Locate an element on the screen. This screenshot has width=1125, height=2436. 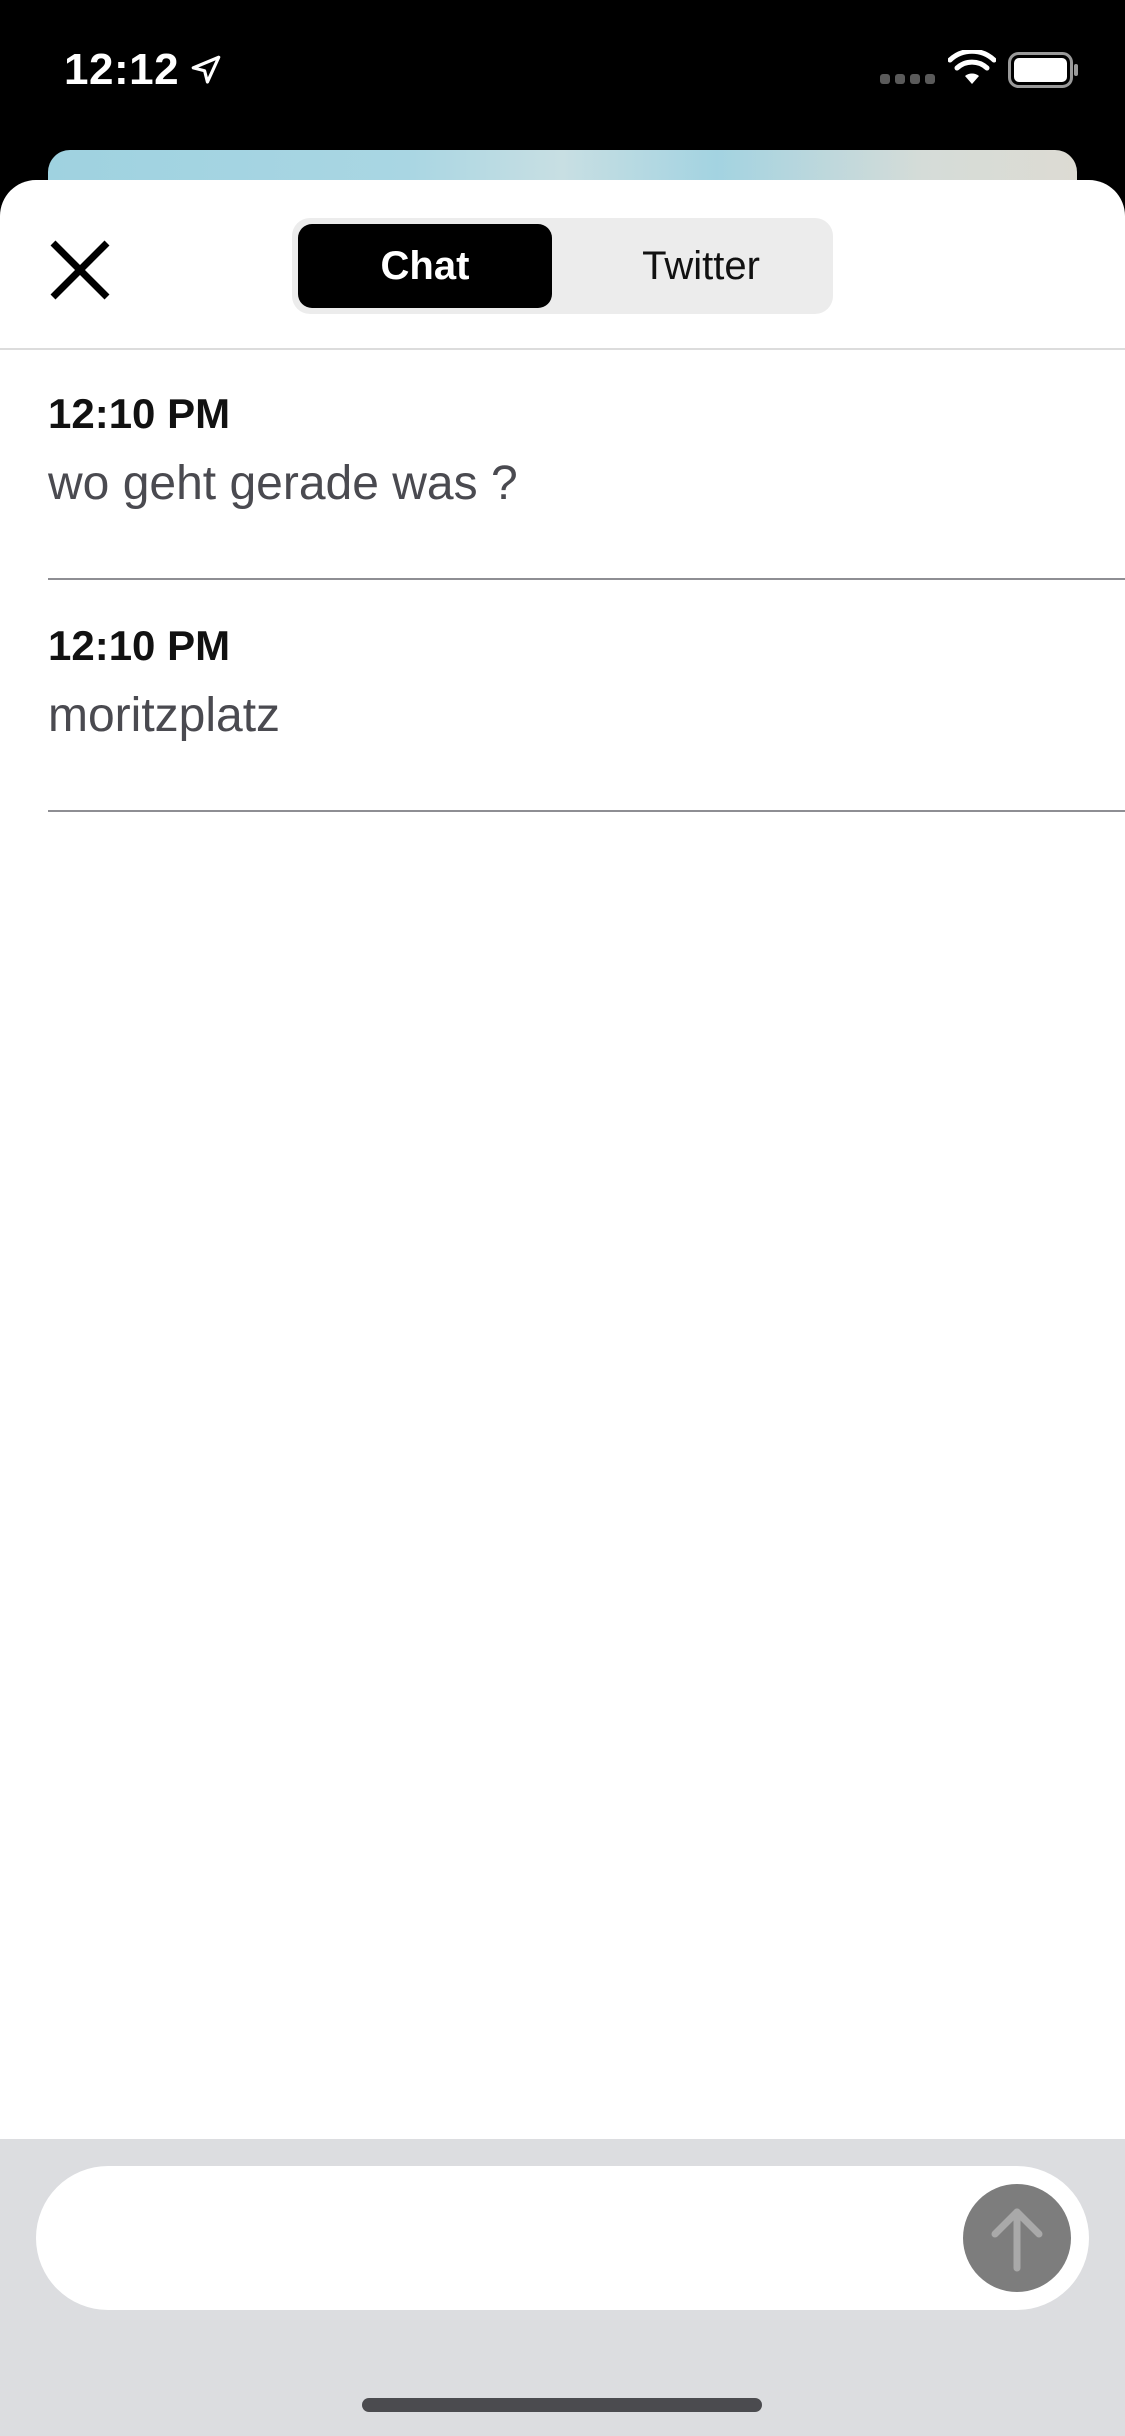
cellular-signal-icon is located at coordinates (907, 79).